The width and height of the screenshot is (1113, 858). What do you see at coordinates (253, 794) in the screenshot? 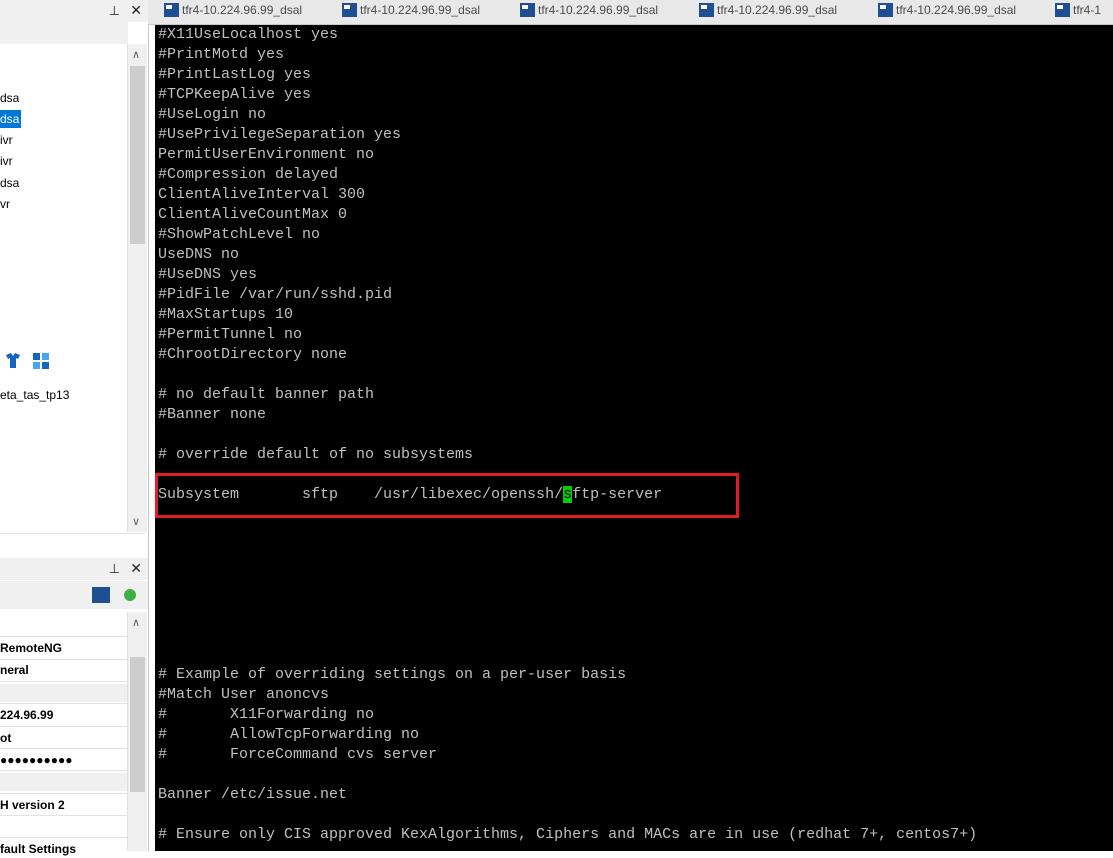
I see `terminal-line: Banner /etc/issue.net` at bounding box center [253, 794].